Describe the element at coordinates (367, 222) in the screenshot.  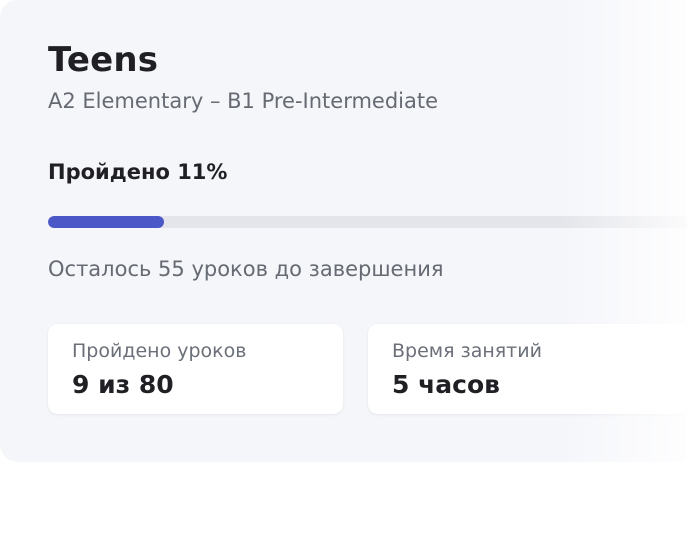
I see `progress-bar` at that location.